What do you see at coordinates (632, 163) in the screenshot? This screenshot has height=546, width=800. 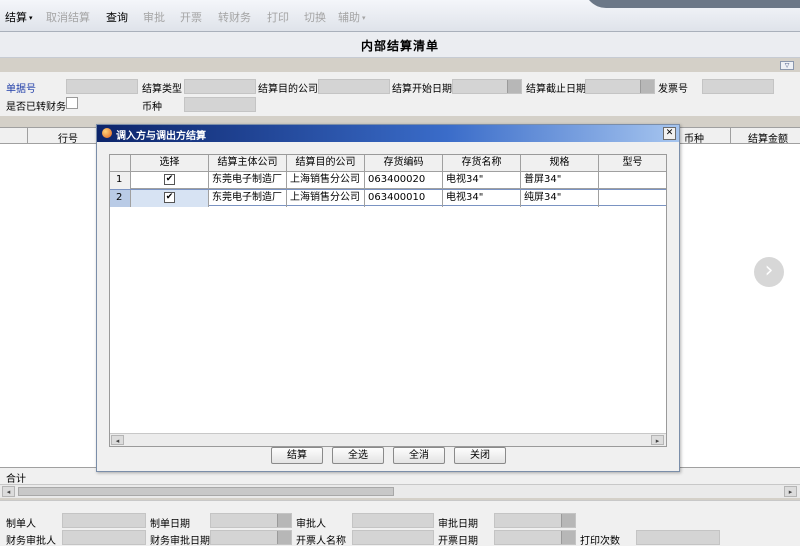 I see `col-model-header: 型号` at bounding box center [632, 163].